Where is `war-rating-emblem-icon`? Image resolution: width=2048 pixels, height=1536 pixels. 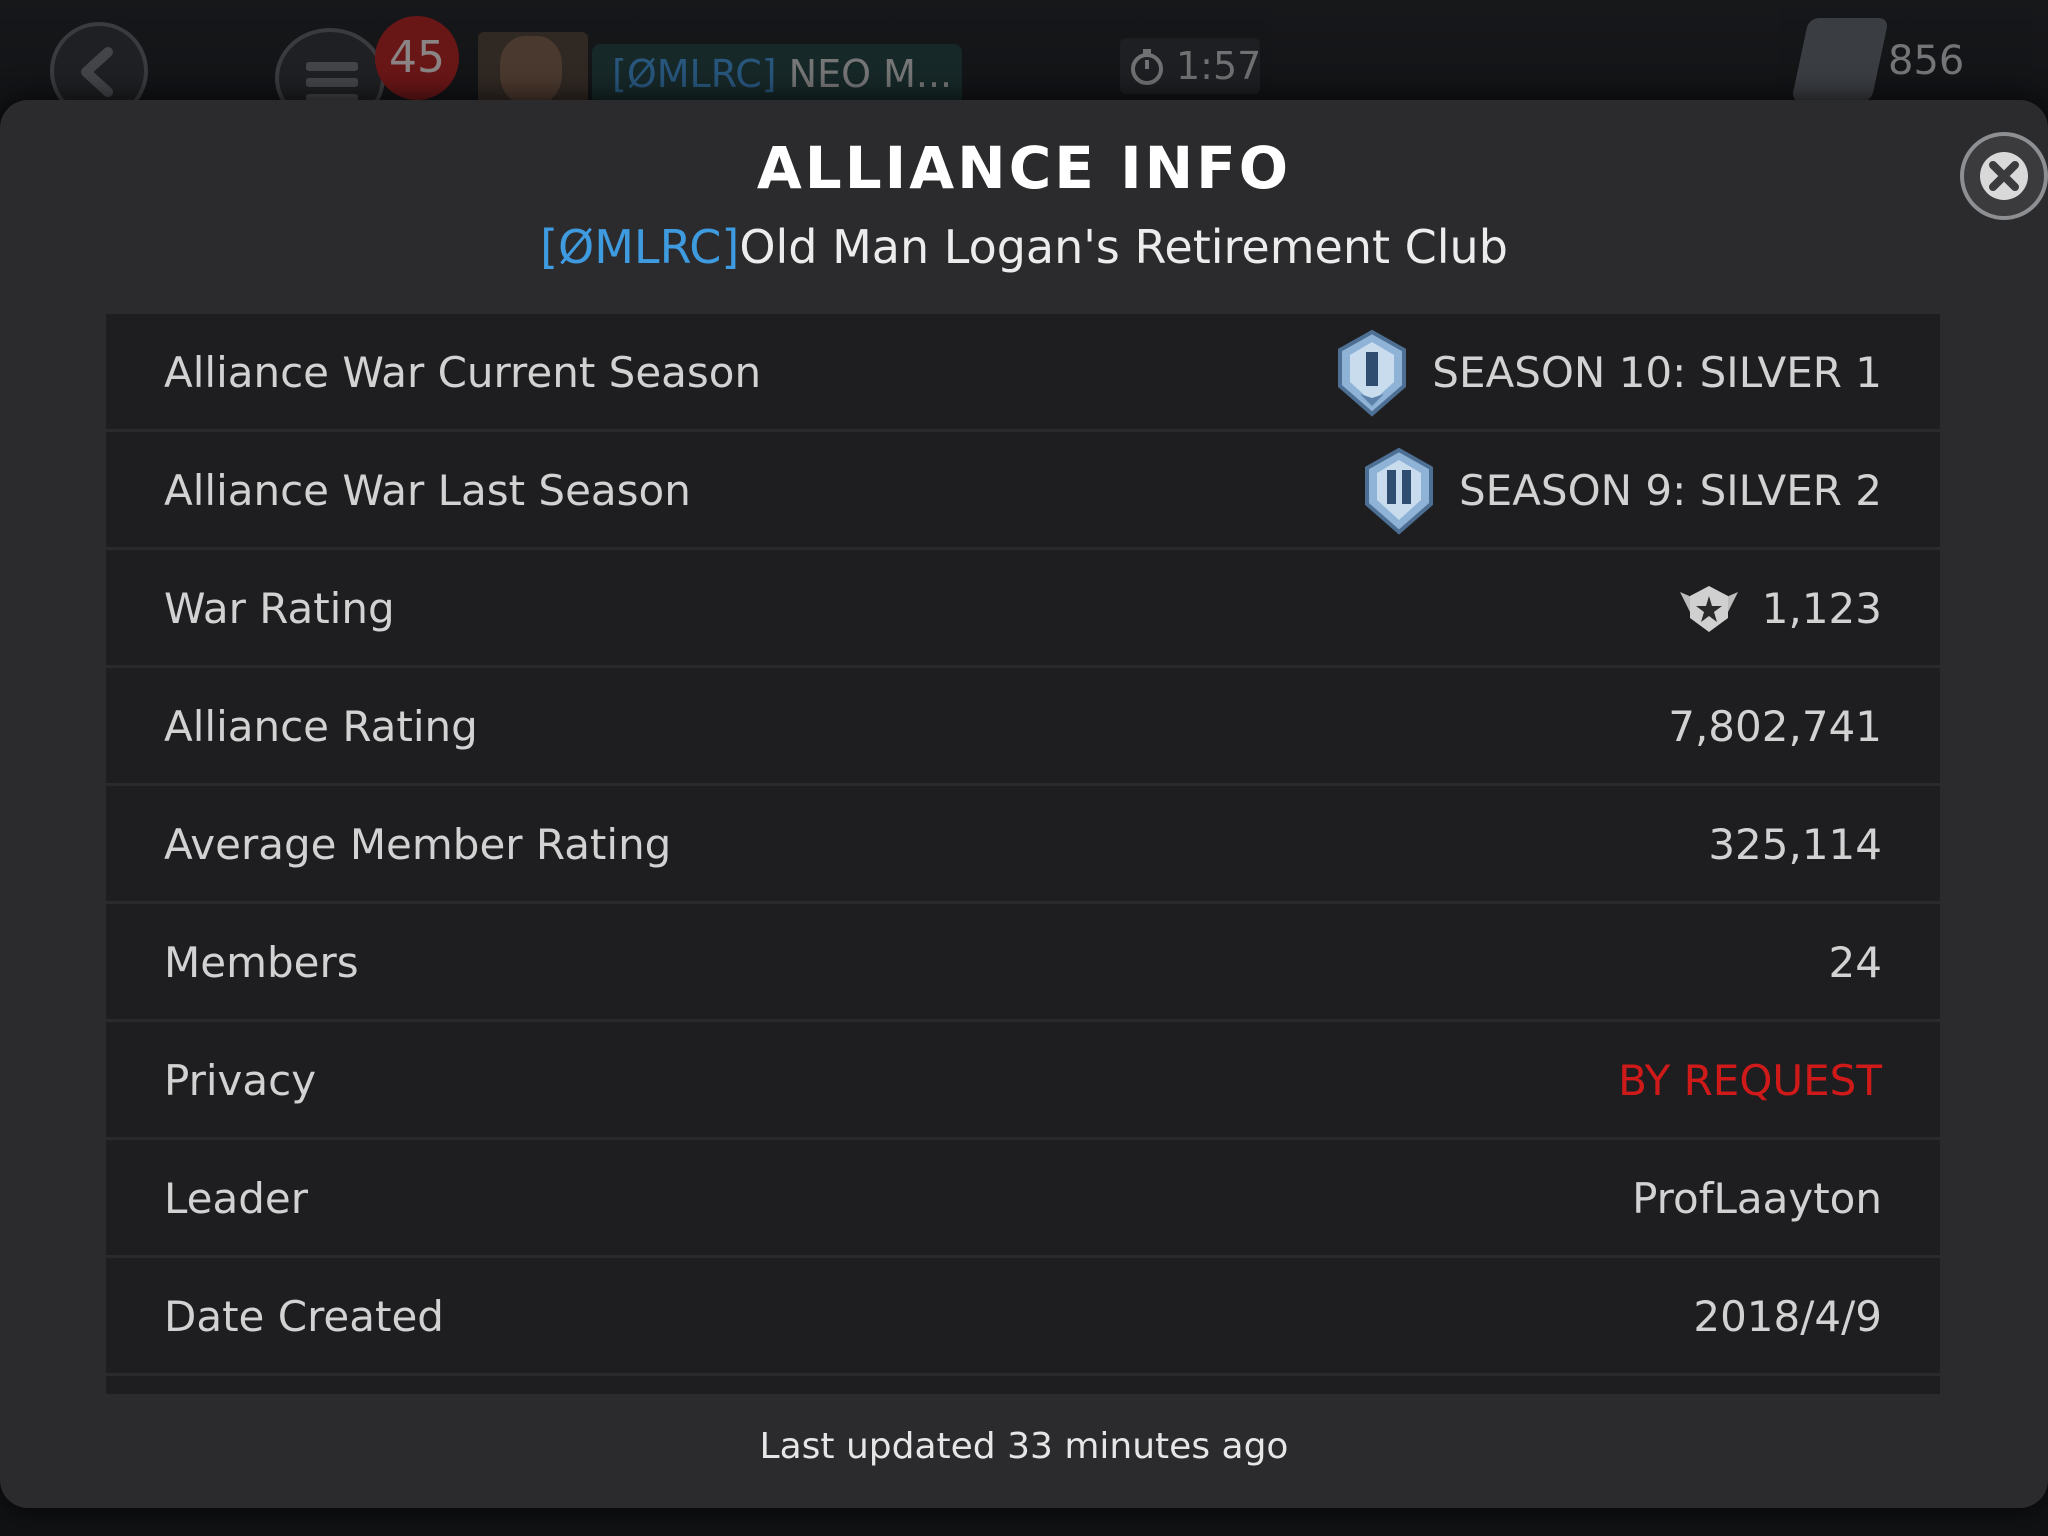 war-rating-emblem-icon is located at coordinates (1708, 609).